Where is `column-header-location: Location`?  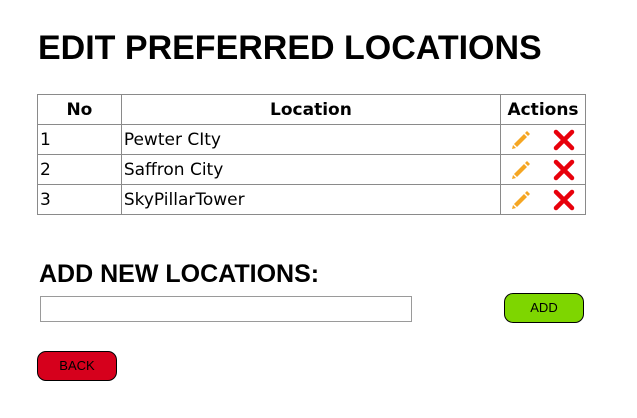
column-header-location: Location is located at coordinates (311, 109).